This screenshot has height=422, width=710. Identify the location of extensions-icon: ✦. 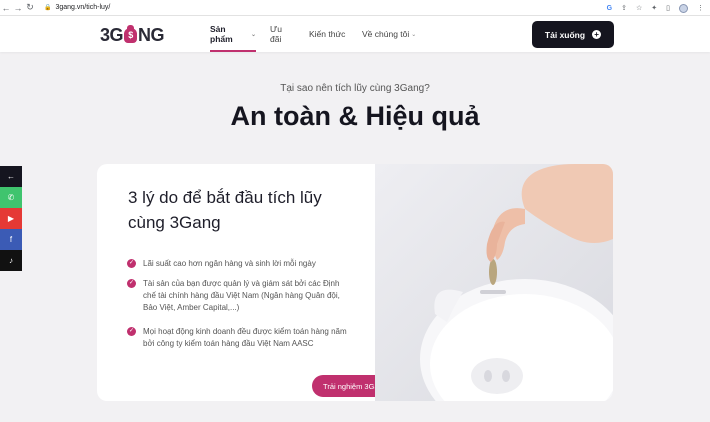
(654, 8).